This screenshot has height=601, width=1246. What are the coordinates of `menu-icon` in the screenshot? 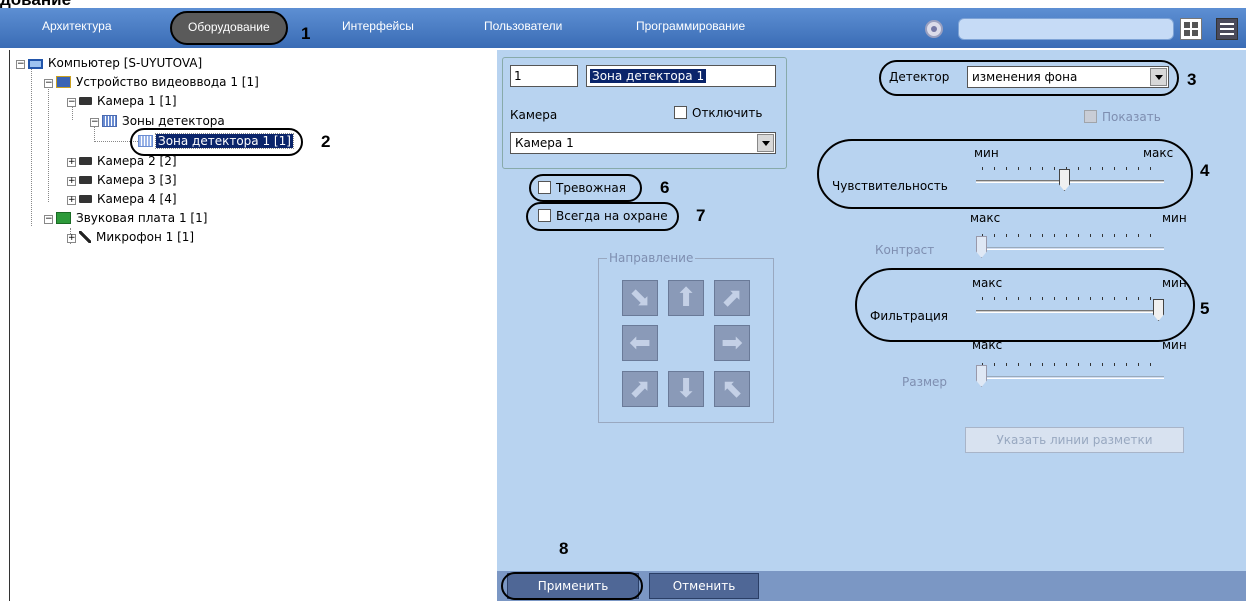 It's located at (1227, 29).